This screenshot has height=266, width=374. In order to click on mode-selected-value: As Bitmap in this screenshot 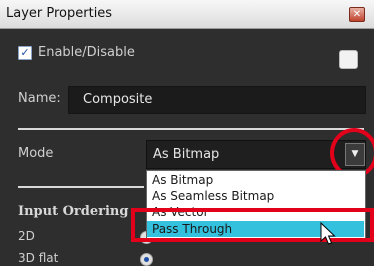, I will do `click(186, 154)`.